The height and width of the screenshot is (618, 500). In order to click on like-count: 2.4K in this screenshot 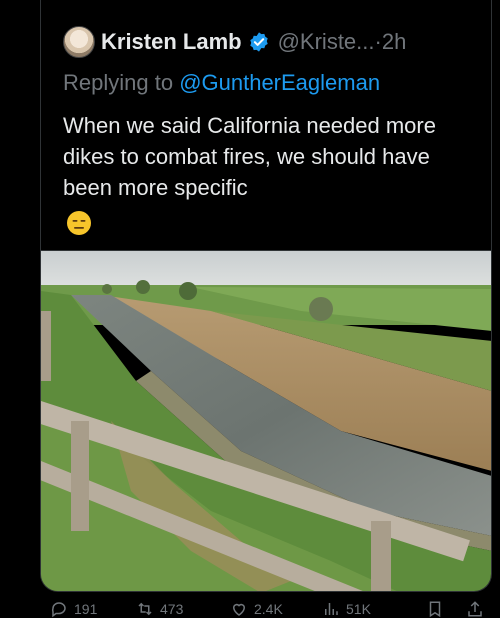, I will do `click(268, 609)`.